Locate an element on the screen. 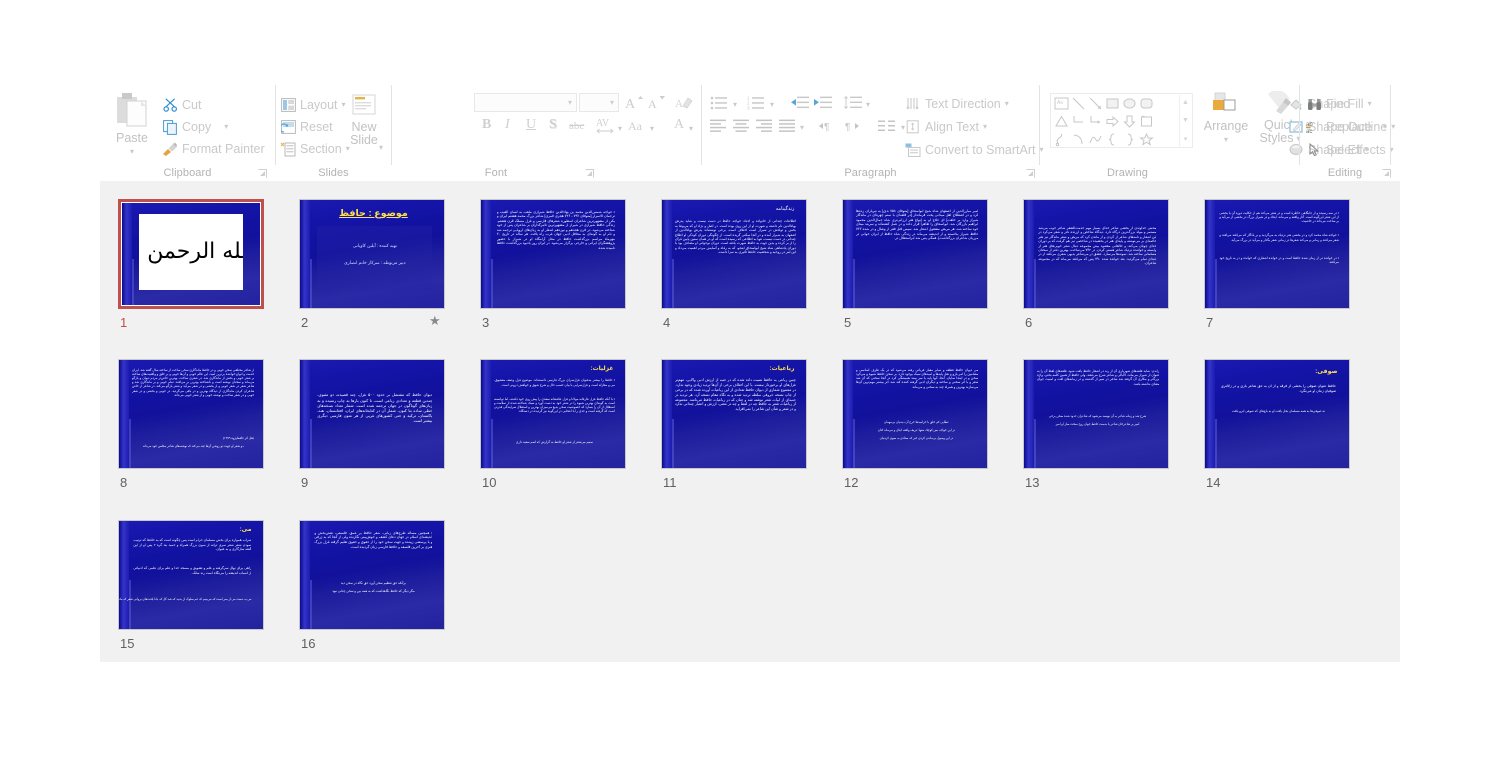 The width and height of the screenshot is (1500, 768). shapes-gallery-scrollbar: ▲ ▼ ▾ is located at coordinates (1185, 120).